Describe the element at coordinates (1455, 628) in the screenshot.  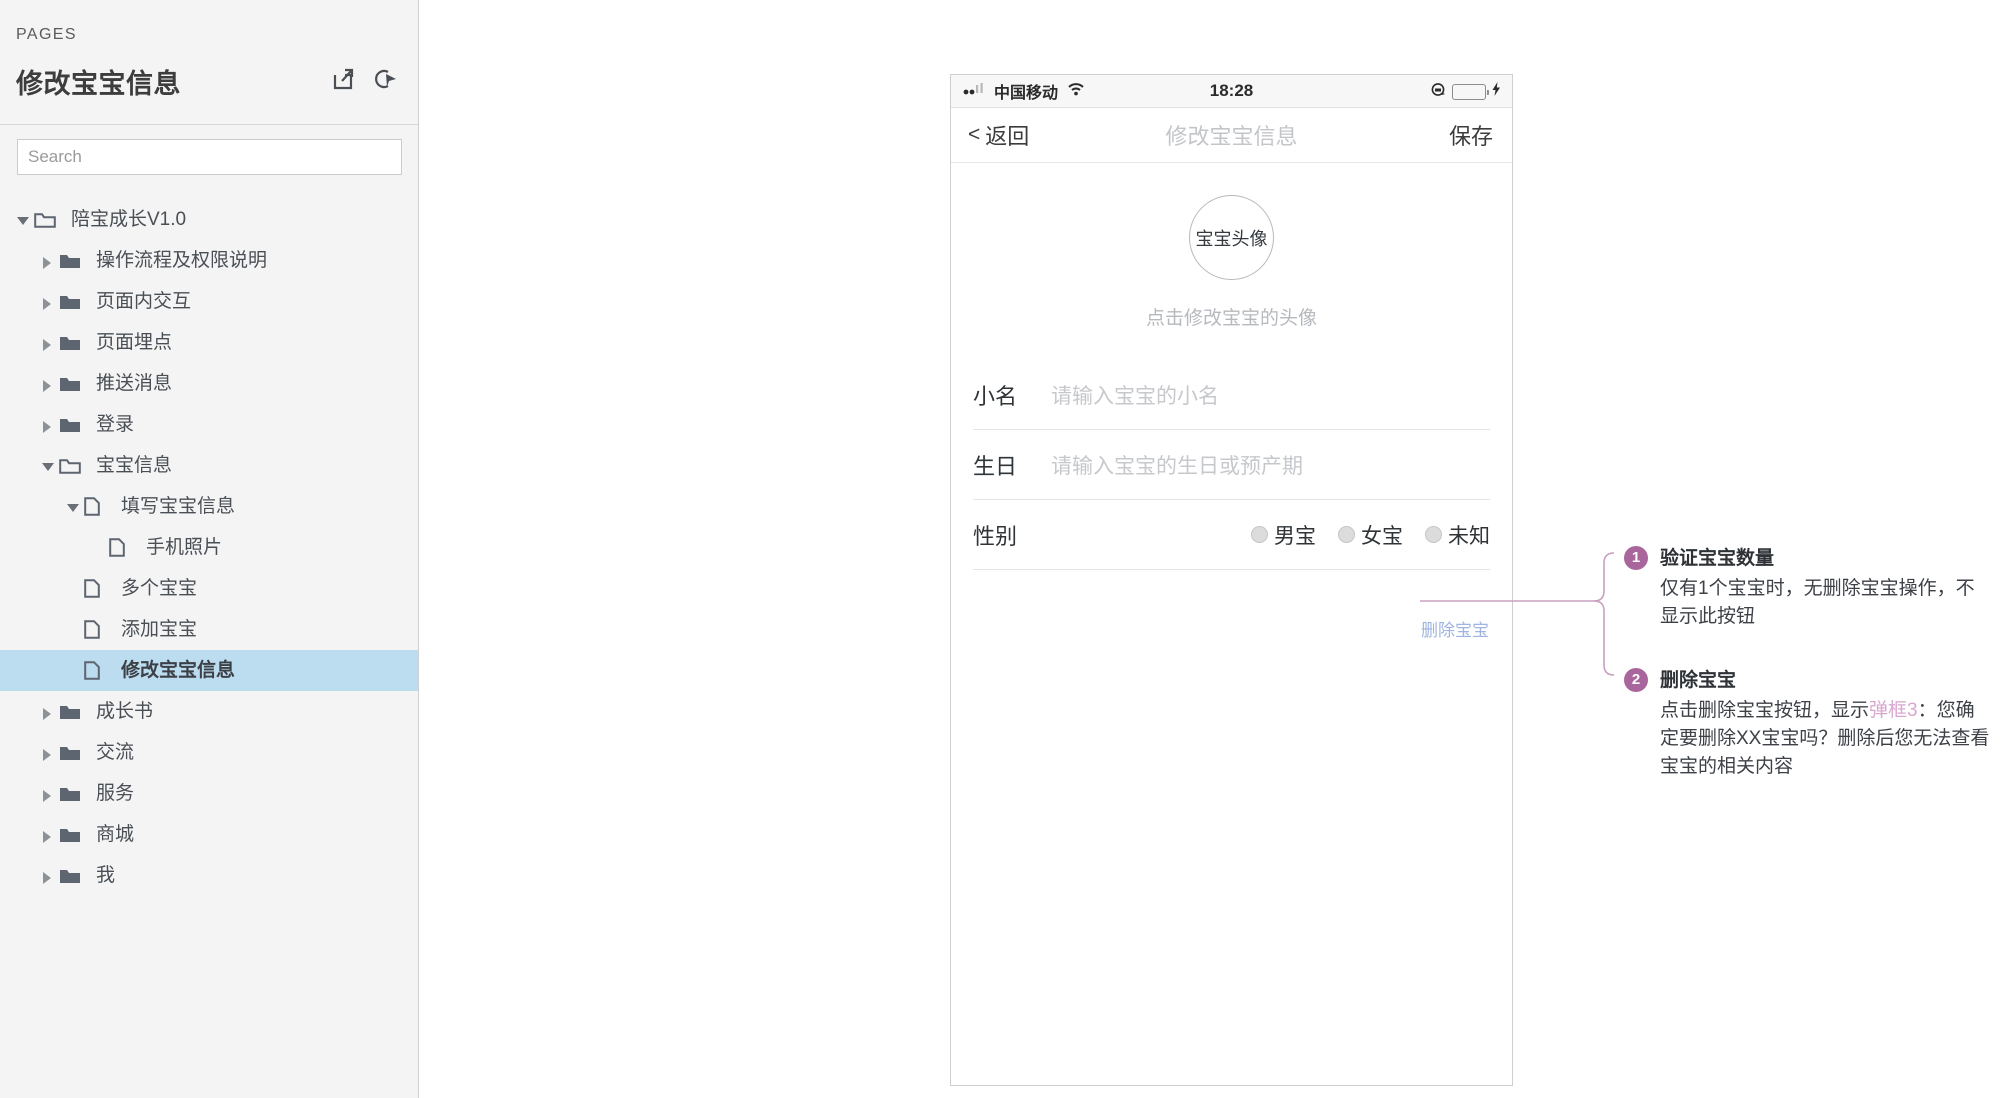
I see `delete-baby-link: 删除宝宝` at that location.